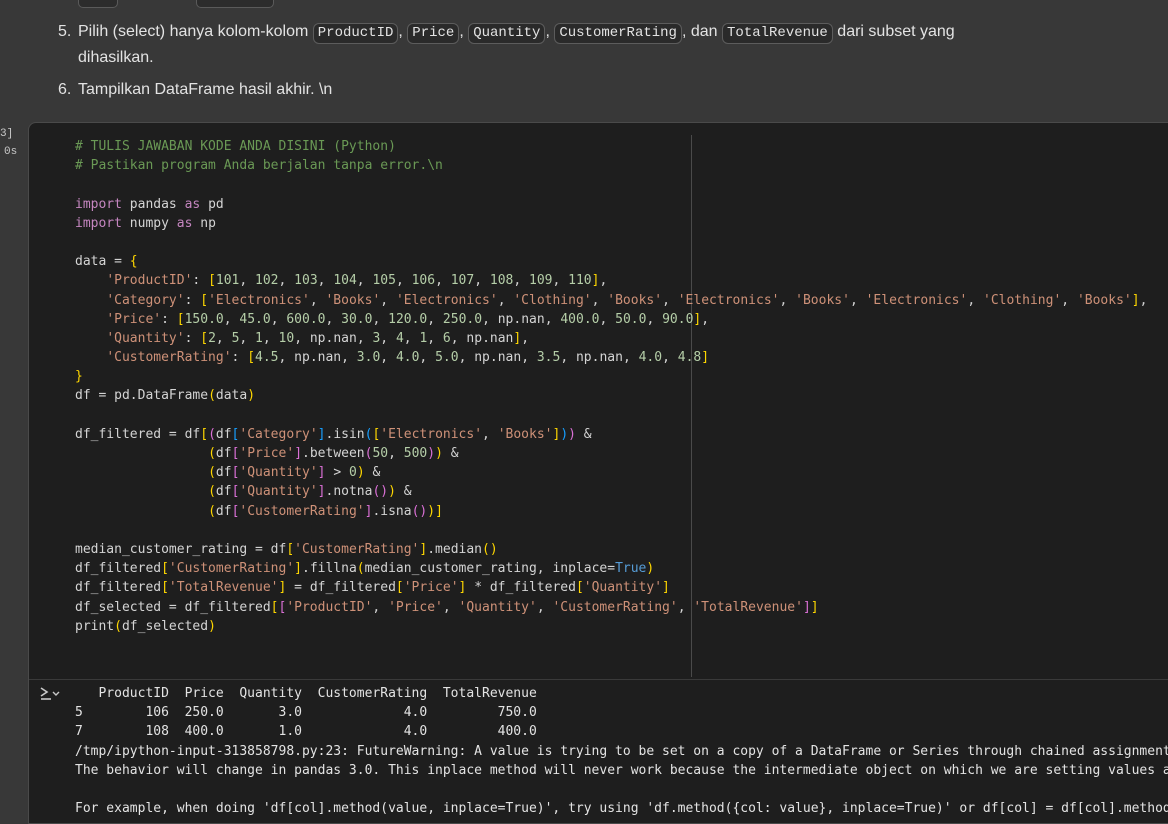 The image size is (1168, 824). I want to click on output-line: 7 108 400.0 1.0 4.0 400.0, so click(306, 732).